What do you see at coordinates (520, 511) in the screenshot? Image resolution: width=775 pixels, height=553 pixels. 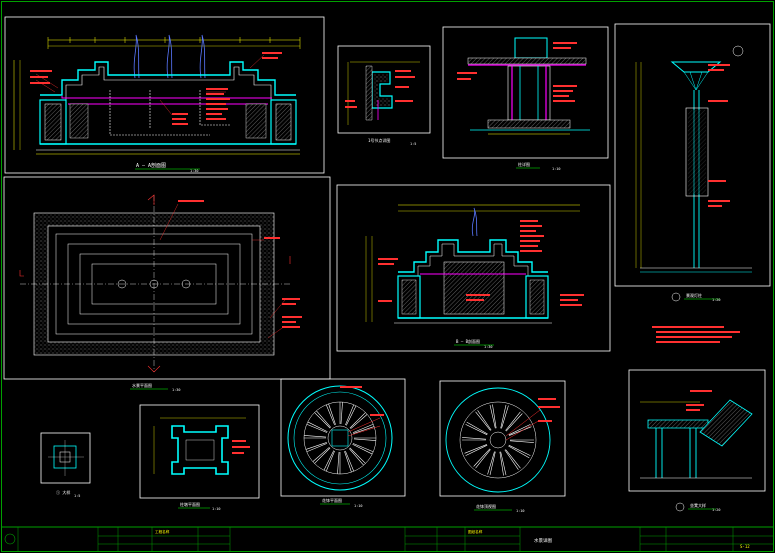 I see `round-plan-b-scale: 1:10` at bounding box center [520, 511].